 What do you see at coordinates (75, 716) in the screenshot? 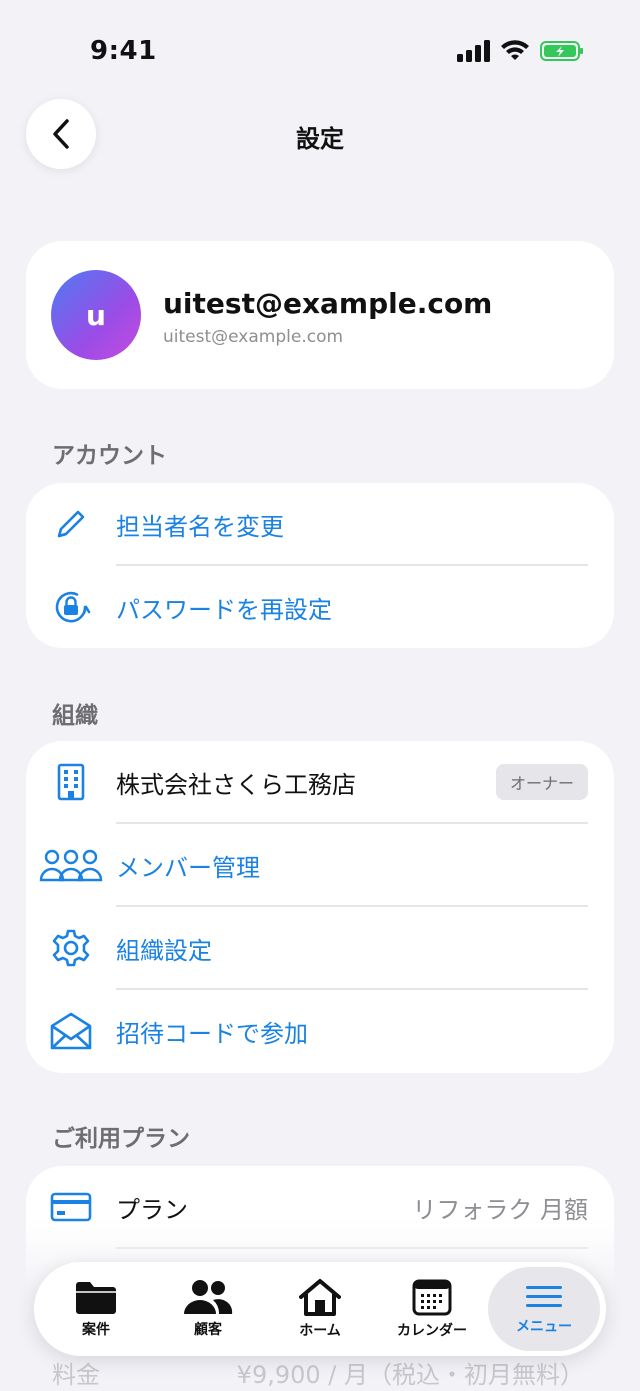
I see `section-header-organization: 組織` at bounding box center [75, 716].